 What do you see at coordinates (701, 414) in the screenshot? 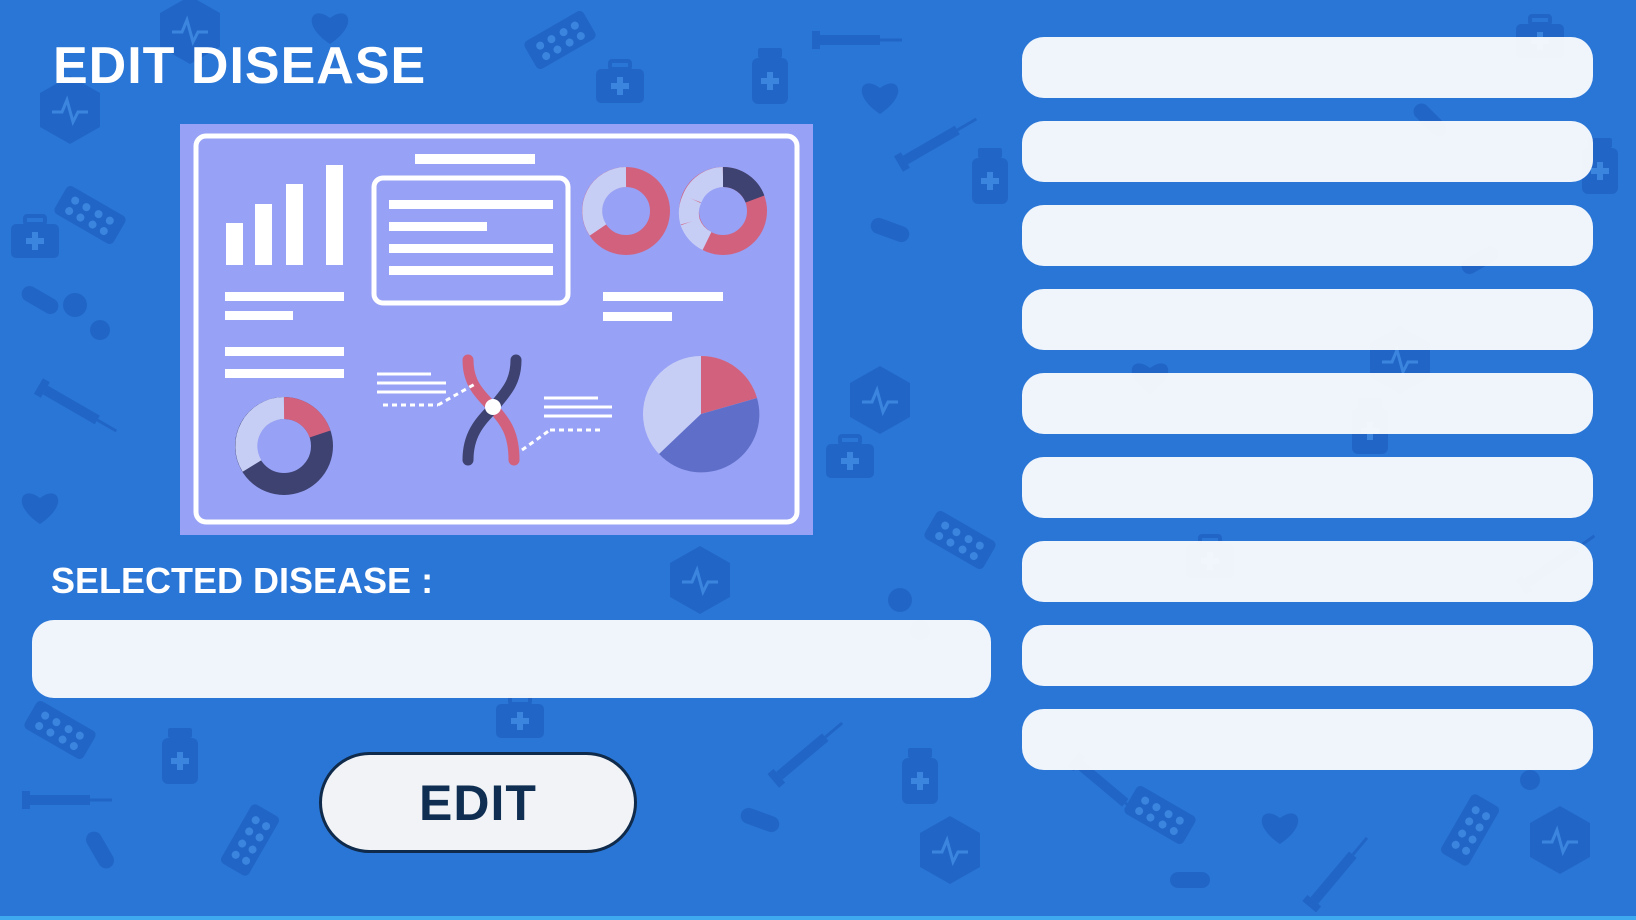
I see `pie-chart-icon` at bounding box center [701, 414].